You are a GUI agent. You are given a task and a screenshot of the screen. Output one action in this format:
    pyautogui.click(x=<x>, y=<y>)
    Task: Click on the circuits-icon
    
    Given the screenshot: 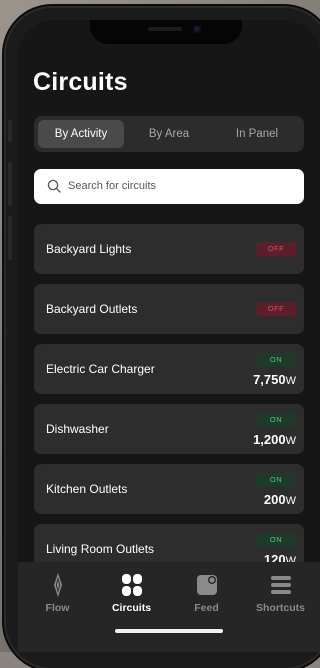 What is the action you would take?
    pyautogui.click(x=131, y=585)
    